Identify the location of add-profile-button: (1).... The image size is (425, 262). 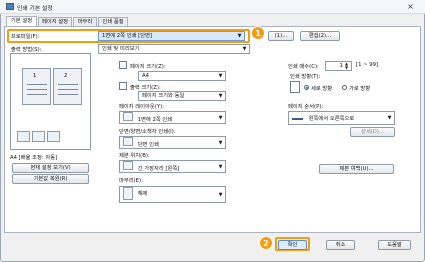
(281, 36).